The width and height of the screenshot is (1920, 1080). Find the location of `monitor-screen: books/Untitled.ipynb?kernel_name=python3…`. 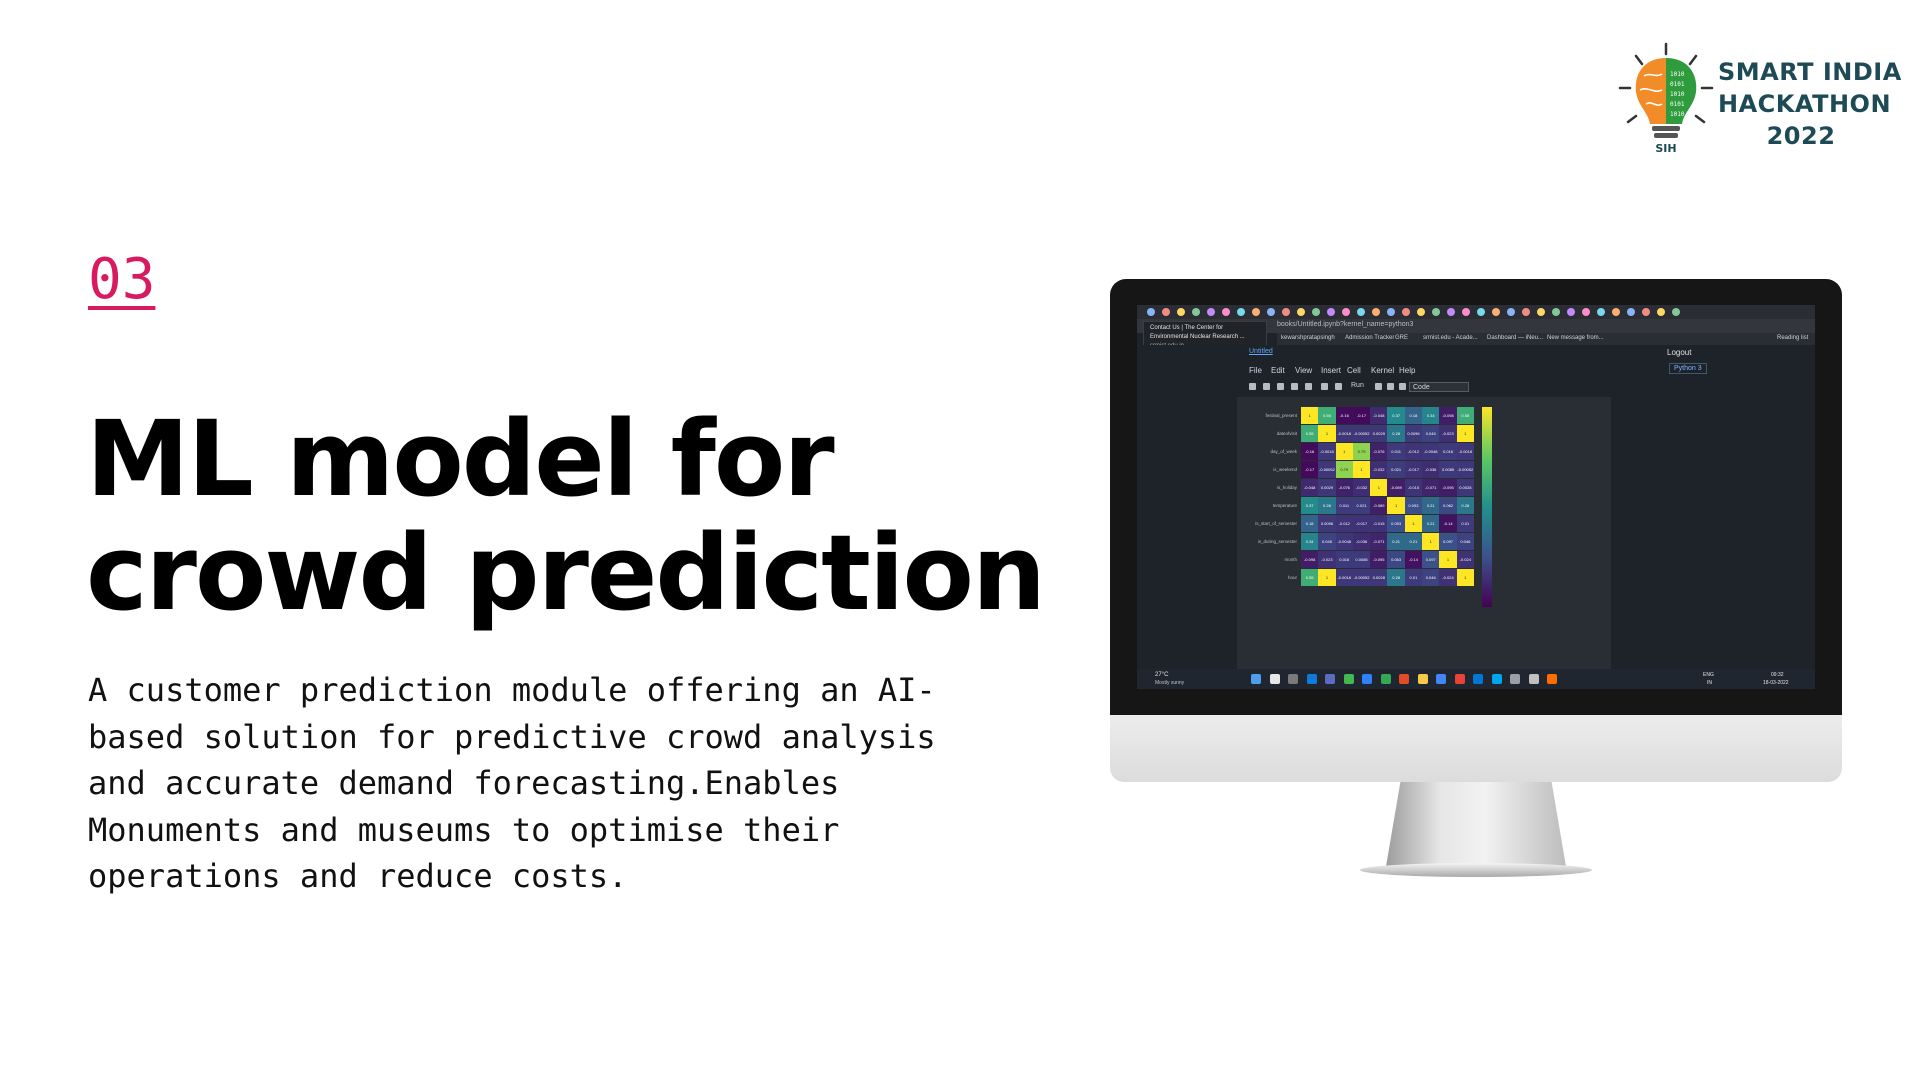

monitor-screen: books/Untitled.ipynb?kernel_name=python3… is located at coordinates (1476, 497).